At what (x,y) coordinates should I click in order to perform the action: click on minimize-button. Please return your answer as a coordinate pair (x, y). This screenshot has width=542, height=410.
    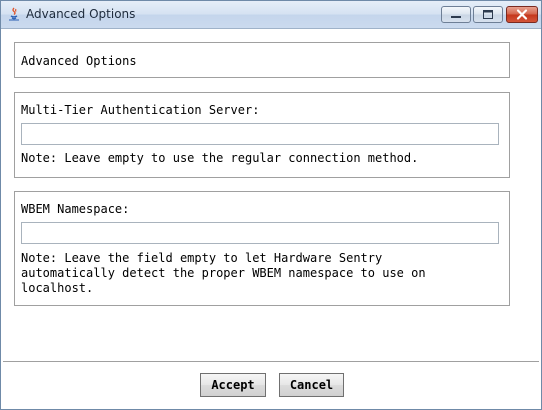
    Looking at the image, I should click on (456, 14).